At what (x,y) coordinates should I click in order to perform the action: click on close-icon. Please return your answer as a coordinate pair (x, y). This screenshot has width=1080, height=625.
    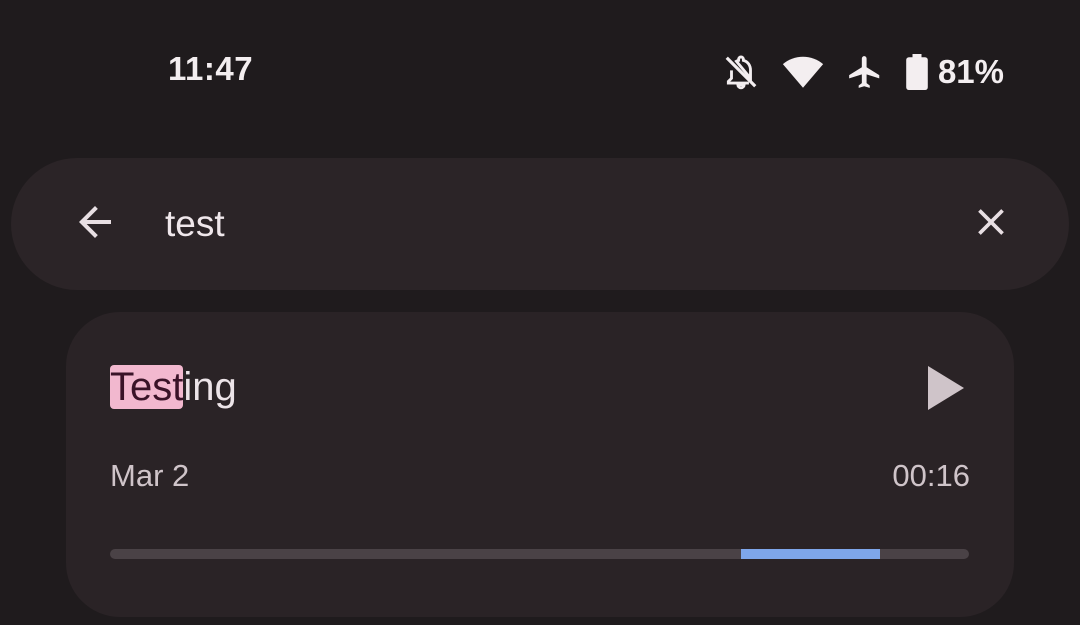
    Looking at the image, I should click on (991, 224).